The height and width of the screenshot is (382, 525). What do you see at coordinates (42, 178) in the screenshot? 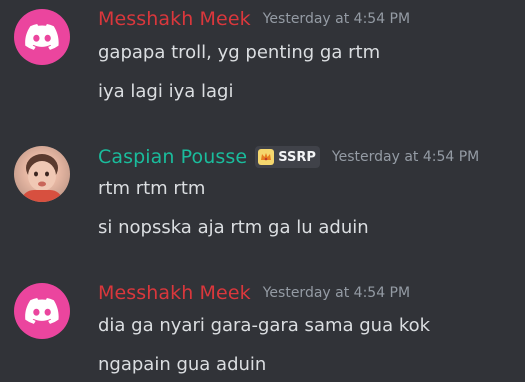
I see `user-photo-icon` at bounding box center [42, 178].